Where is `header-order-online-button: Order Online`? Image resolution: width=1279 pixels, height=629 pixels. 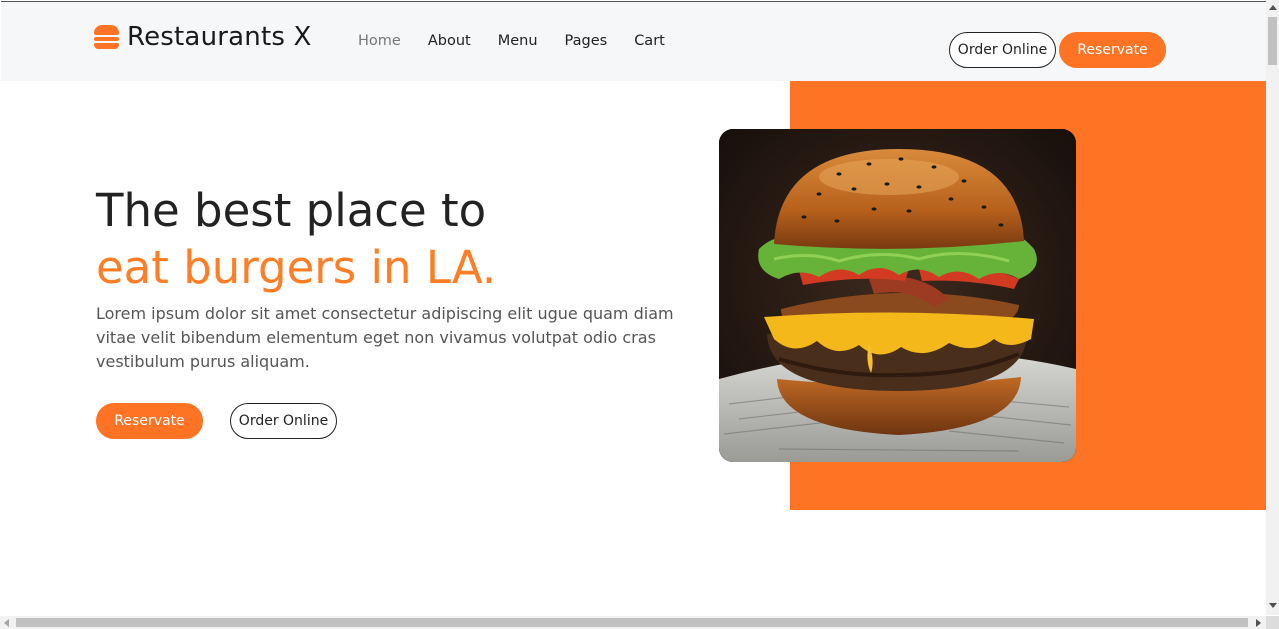 header-order-online-button: Order Online is located at coordinates (1002, 50).